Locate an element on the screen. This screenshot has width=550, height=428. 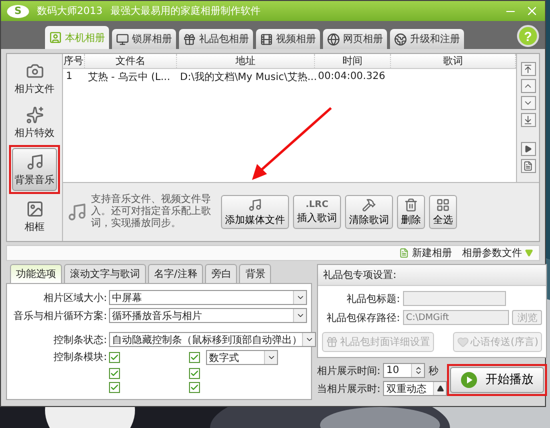
earth-icon is located at coordinates (400, 39).